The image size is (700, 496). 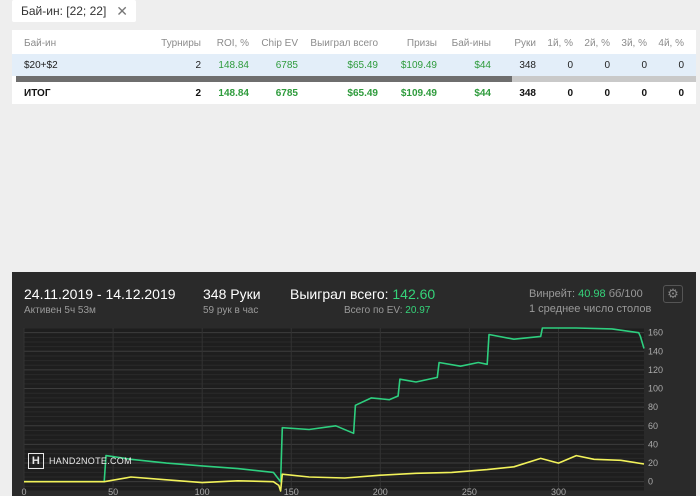 I want to click on cell-4th: 0, so click(x=681, y=65).